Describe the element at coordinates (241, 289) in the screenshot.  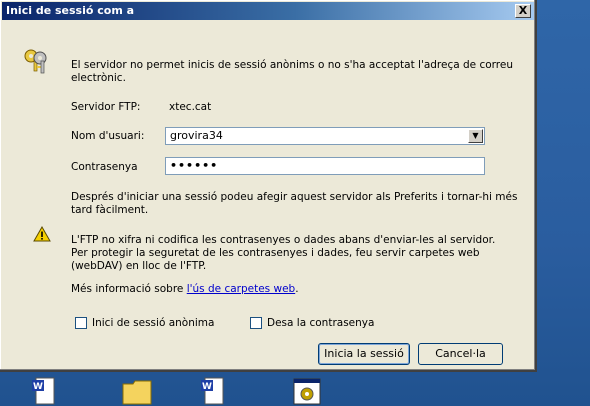
I see `web-folders-link: l'ús de carpetes web` at that location.